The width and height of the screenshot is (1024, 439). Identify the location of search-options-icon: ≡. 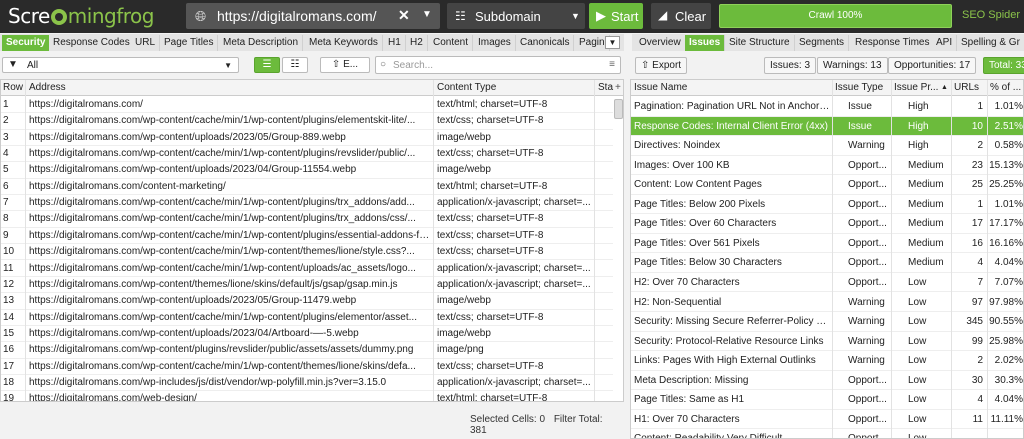
(612, 64).